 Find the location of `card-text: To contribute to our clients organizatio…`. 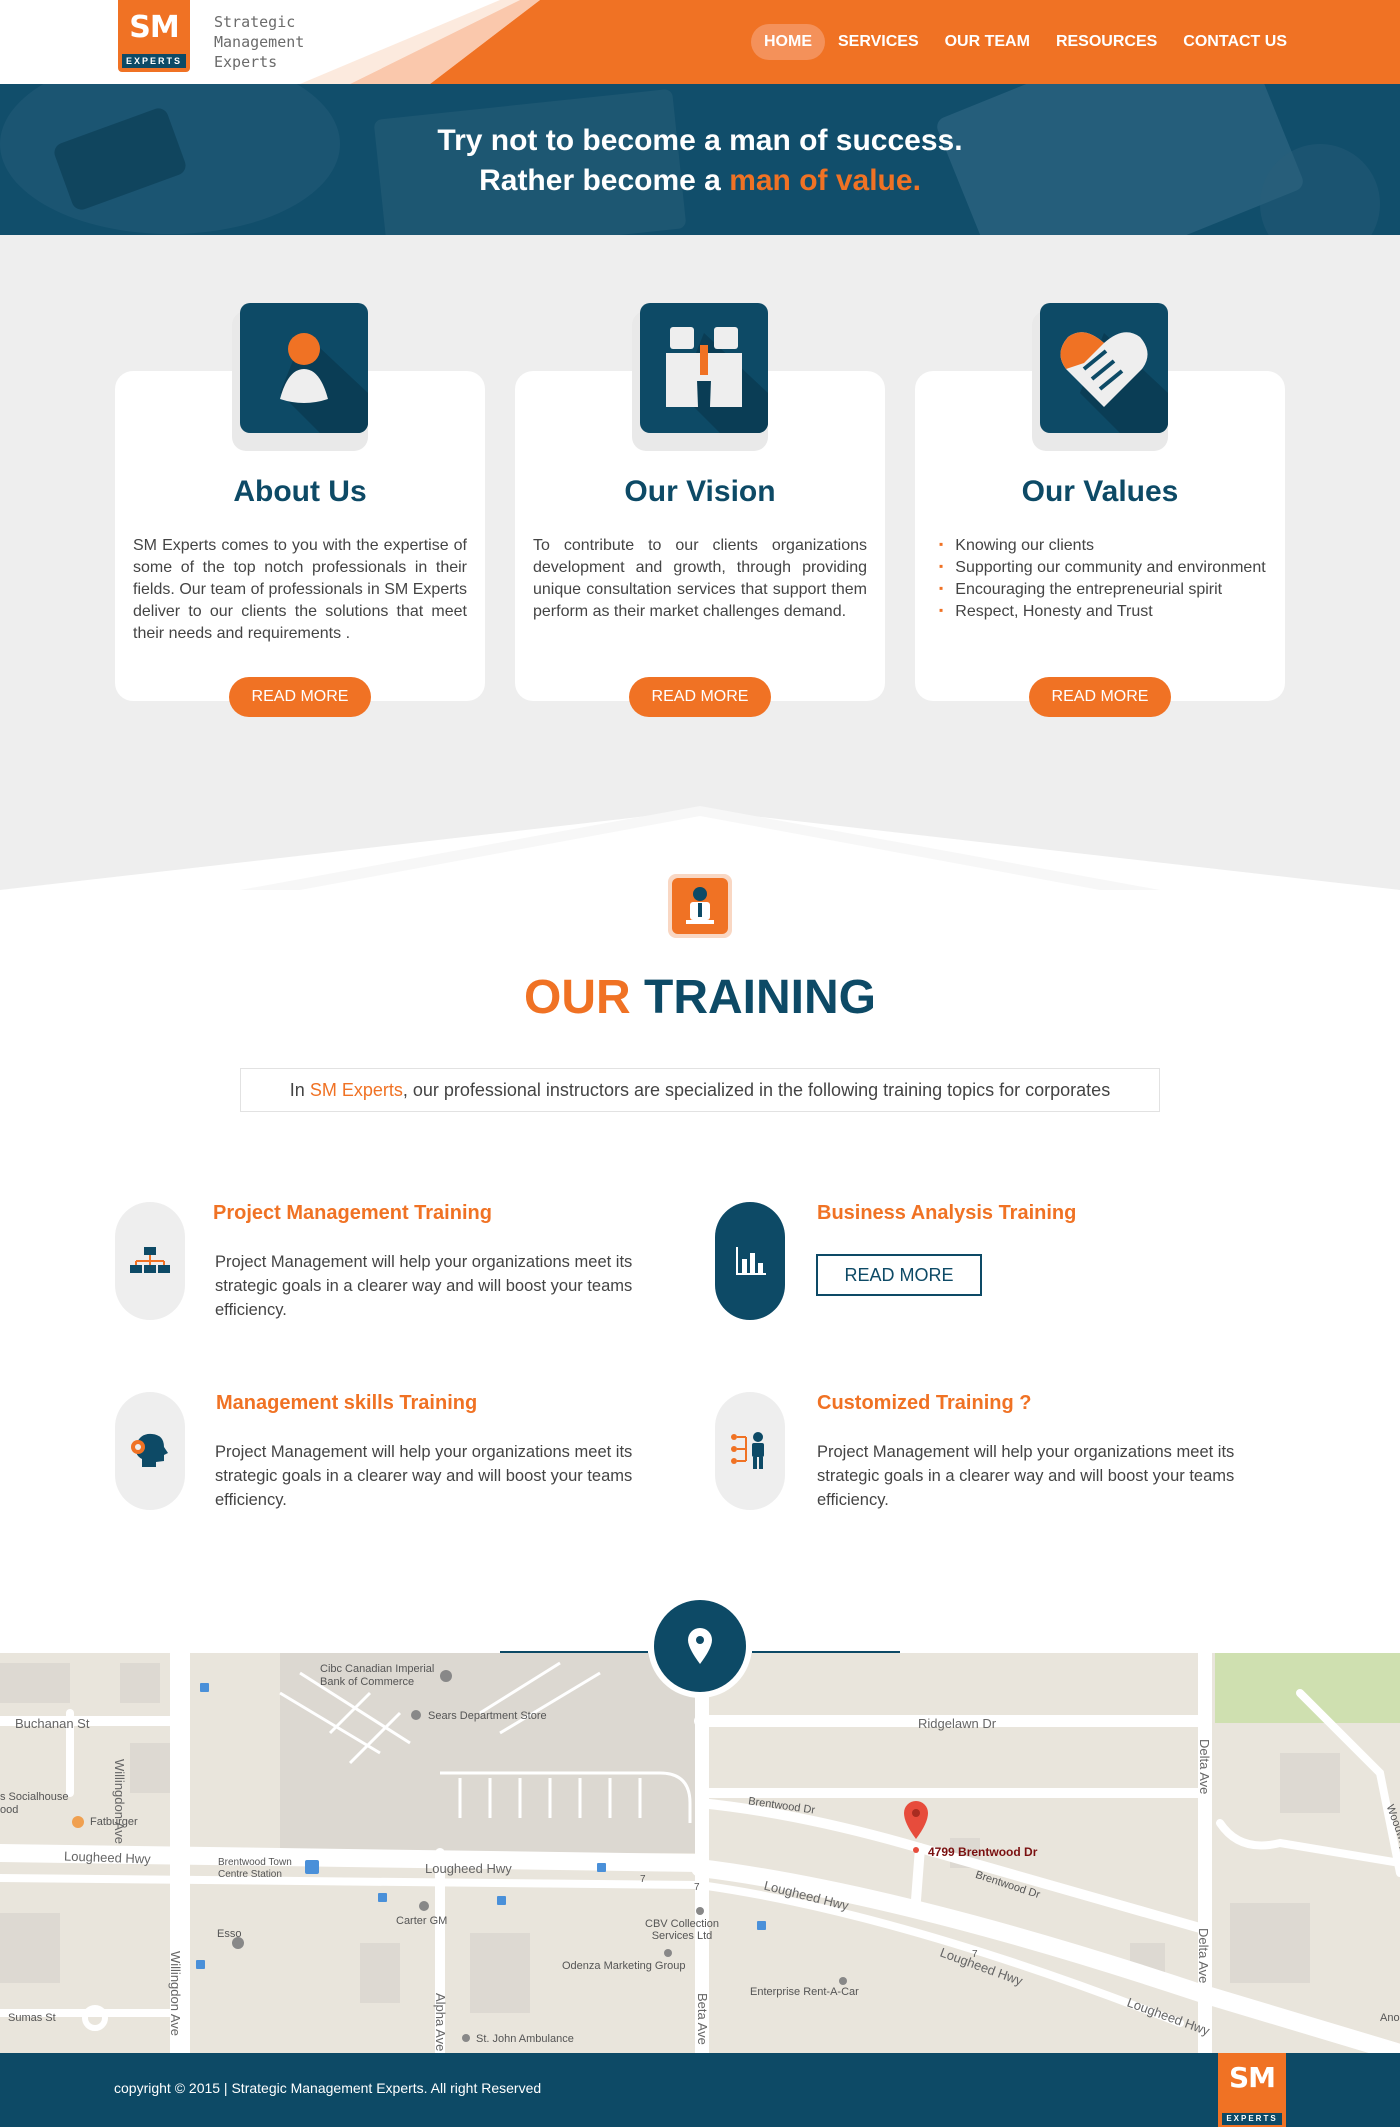

card-text: To contribute to our clients organizatio… is located at coordinates (700, 578).